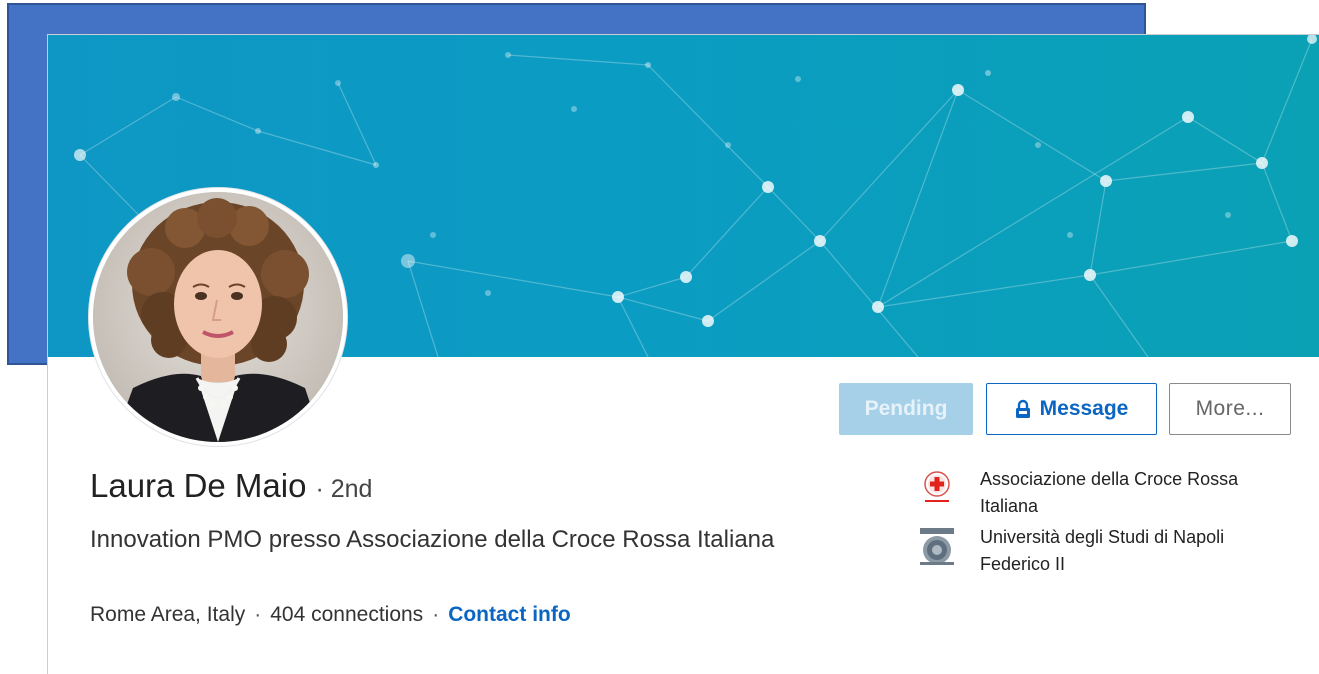 Image resolution: width=1319 pixels, height=674 pixels. I want to click on message-label: Message, so click(1084, 408).